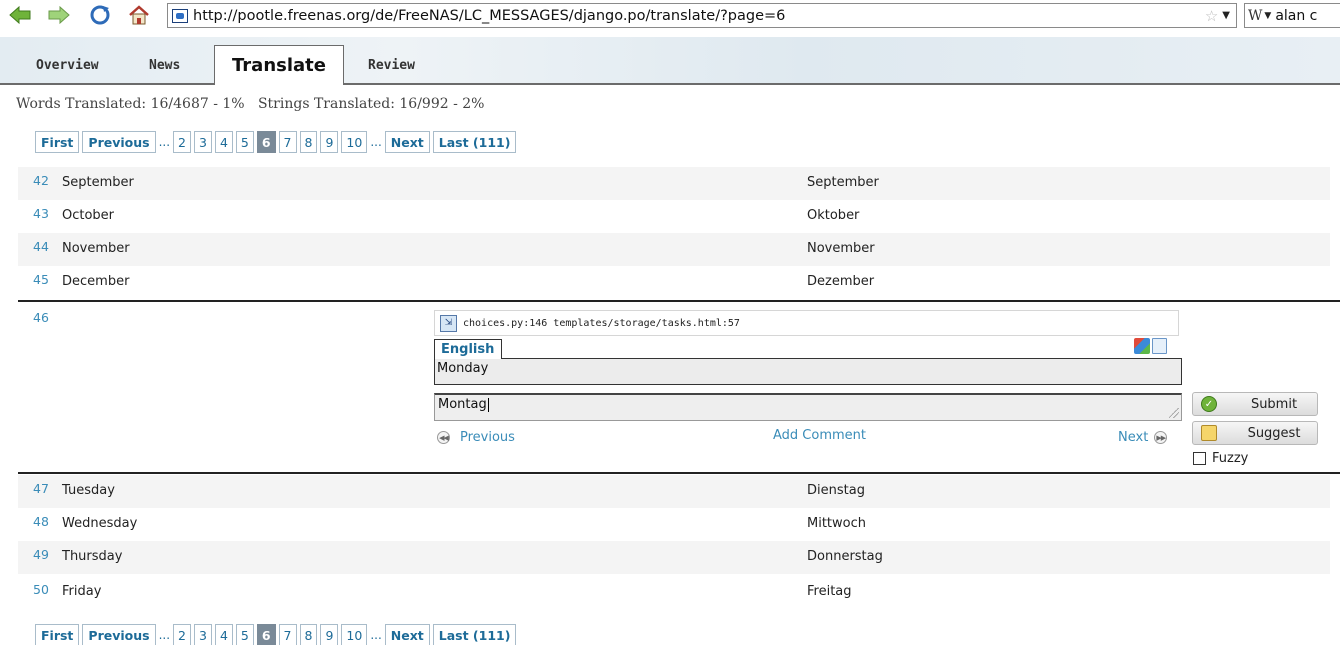 The height and width of the screenshot is (645, 1340). Describe the element at coordinates (833, 215) in the screenshot. I see `unit-target: Oktober` at that location.